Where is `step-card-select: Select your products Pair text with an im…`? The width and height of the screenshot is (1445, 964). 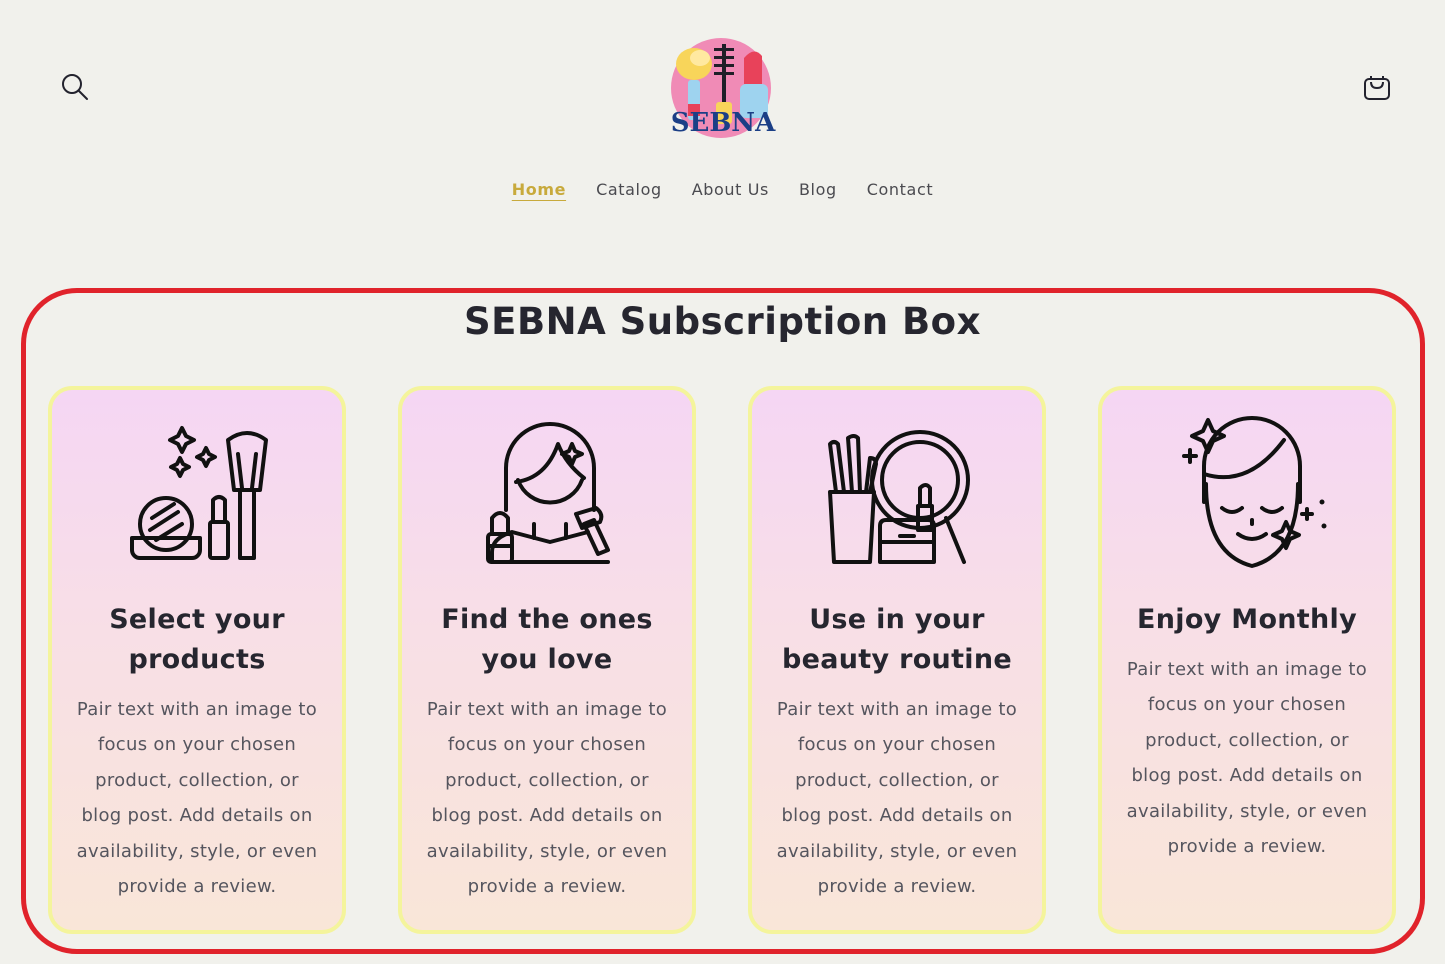 step-card-select: Select your products Pair text with an im… is located at coordinates (197, 660).